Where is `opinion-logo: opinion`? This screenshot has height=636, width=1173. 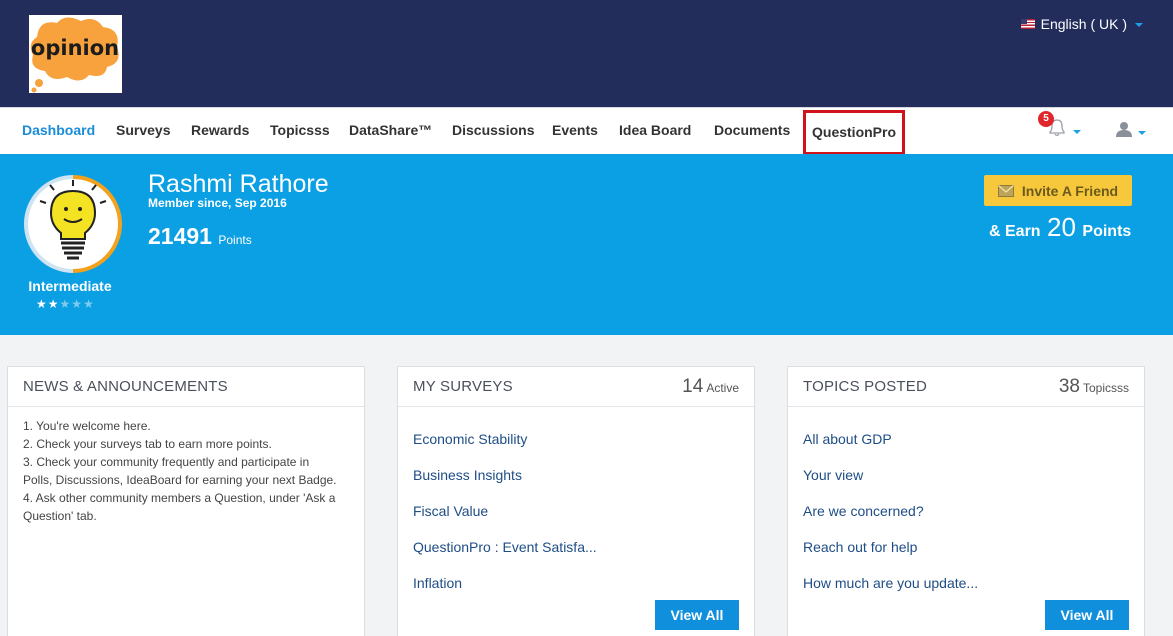
opinion-logo: opinion is located at coordinates (75, 54).